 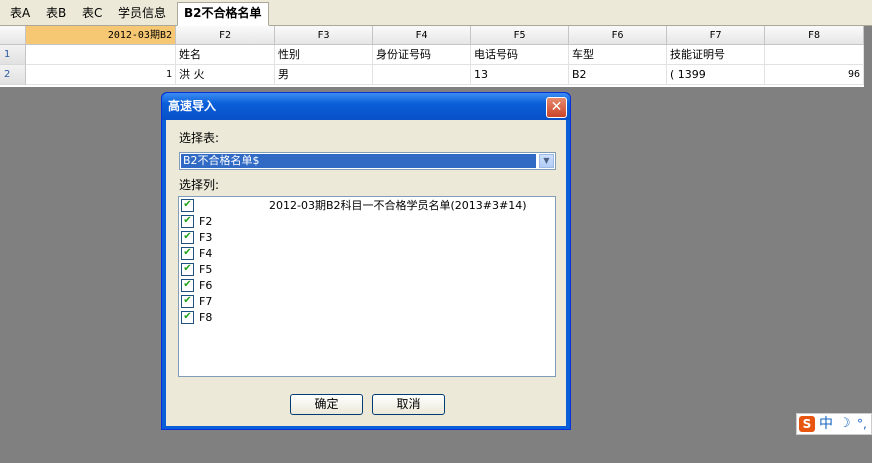 I want to click on ime-language-toggle: 中, so click(x=826, y=424).